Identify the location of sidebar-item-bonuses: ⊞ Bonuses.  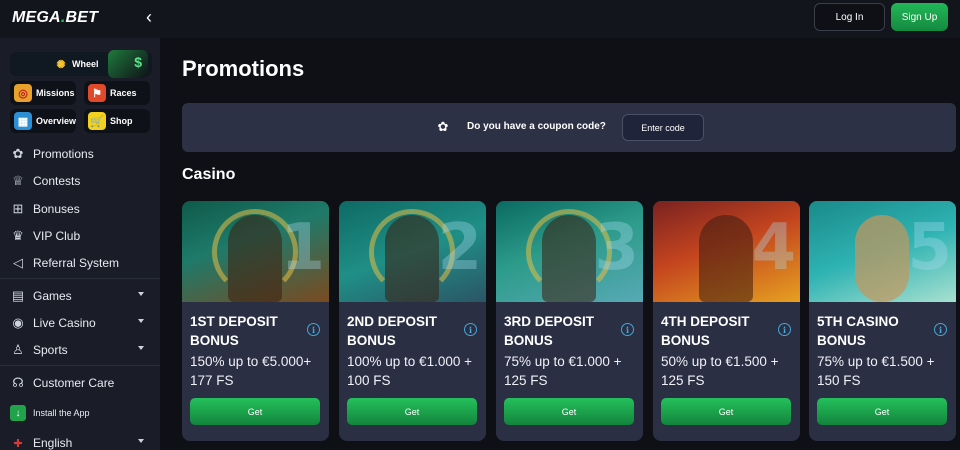
(80, 209).